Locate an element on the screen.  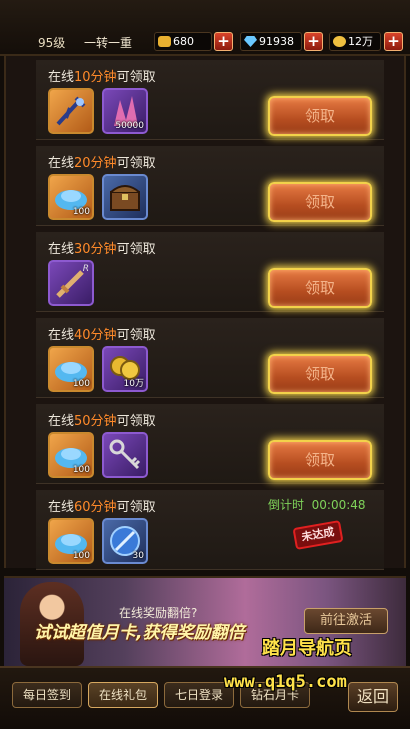
reward-row-50min: 在线50分钟可领取 100 领取 is located at coordinates (210, 444).